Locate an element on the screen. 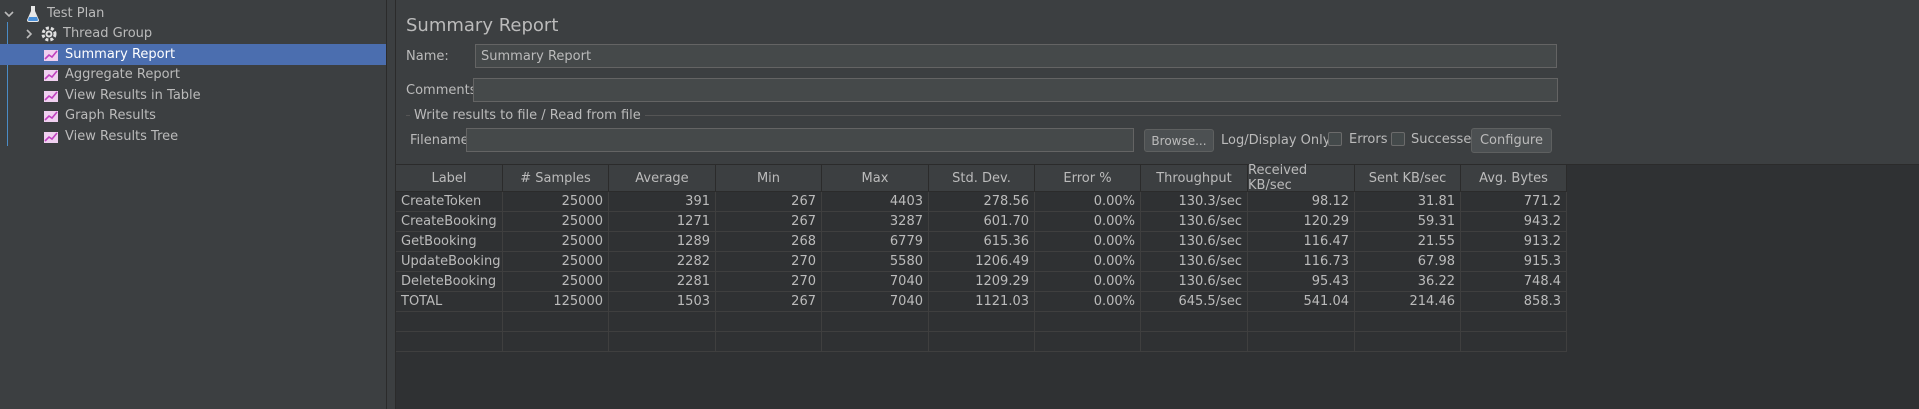  column-header: Std. Dev. is located at coordinates (982, 178).